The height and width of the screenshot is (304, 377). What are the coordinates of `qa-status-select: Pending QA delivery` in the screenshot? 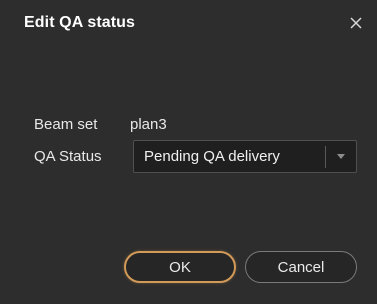 It's located at (245, 156).